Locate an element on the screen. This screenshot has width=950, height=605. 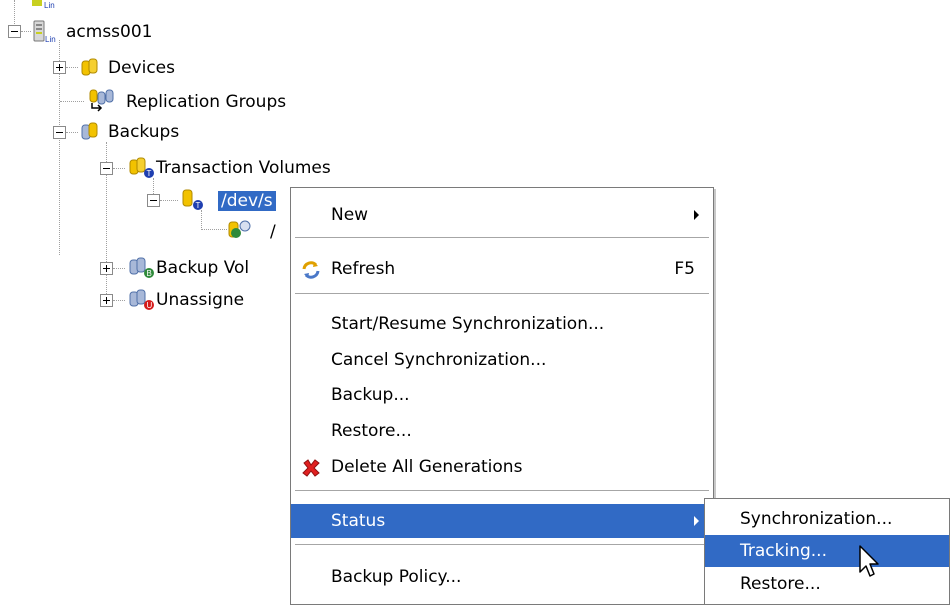
backup-volumes-icon: B is located at coordinates (141, 267).